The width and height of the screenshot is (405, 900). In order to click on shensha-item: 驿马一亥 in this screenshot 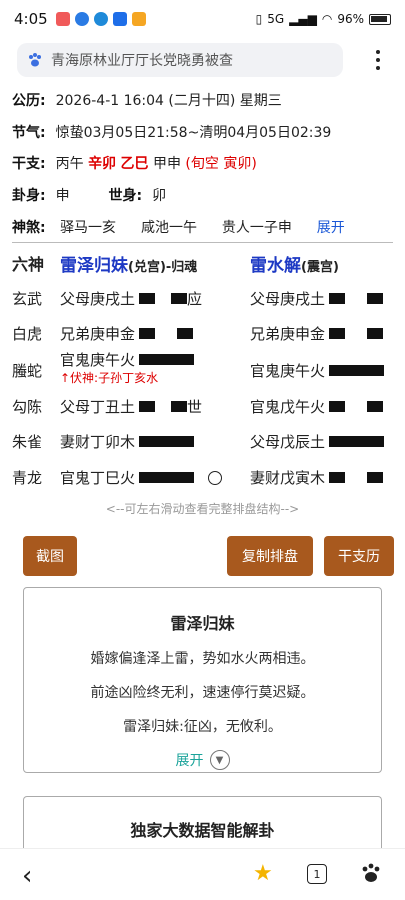, I will do `click(88, 228)`.